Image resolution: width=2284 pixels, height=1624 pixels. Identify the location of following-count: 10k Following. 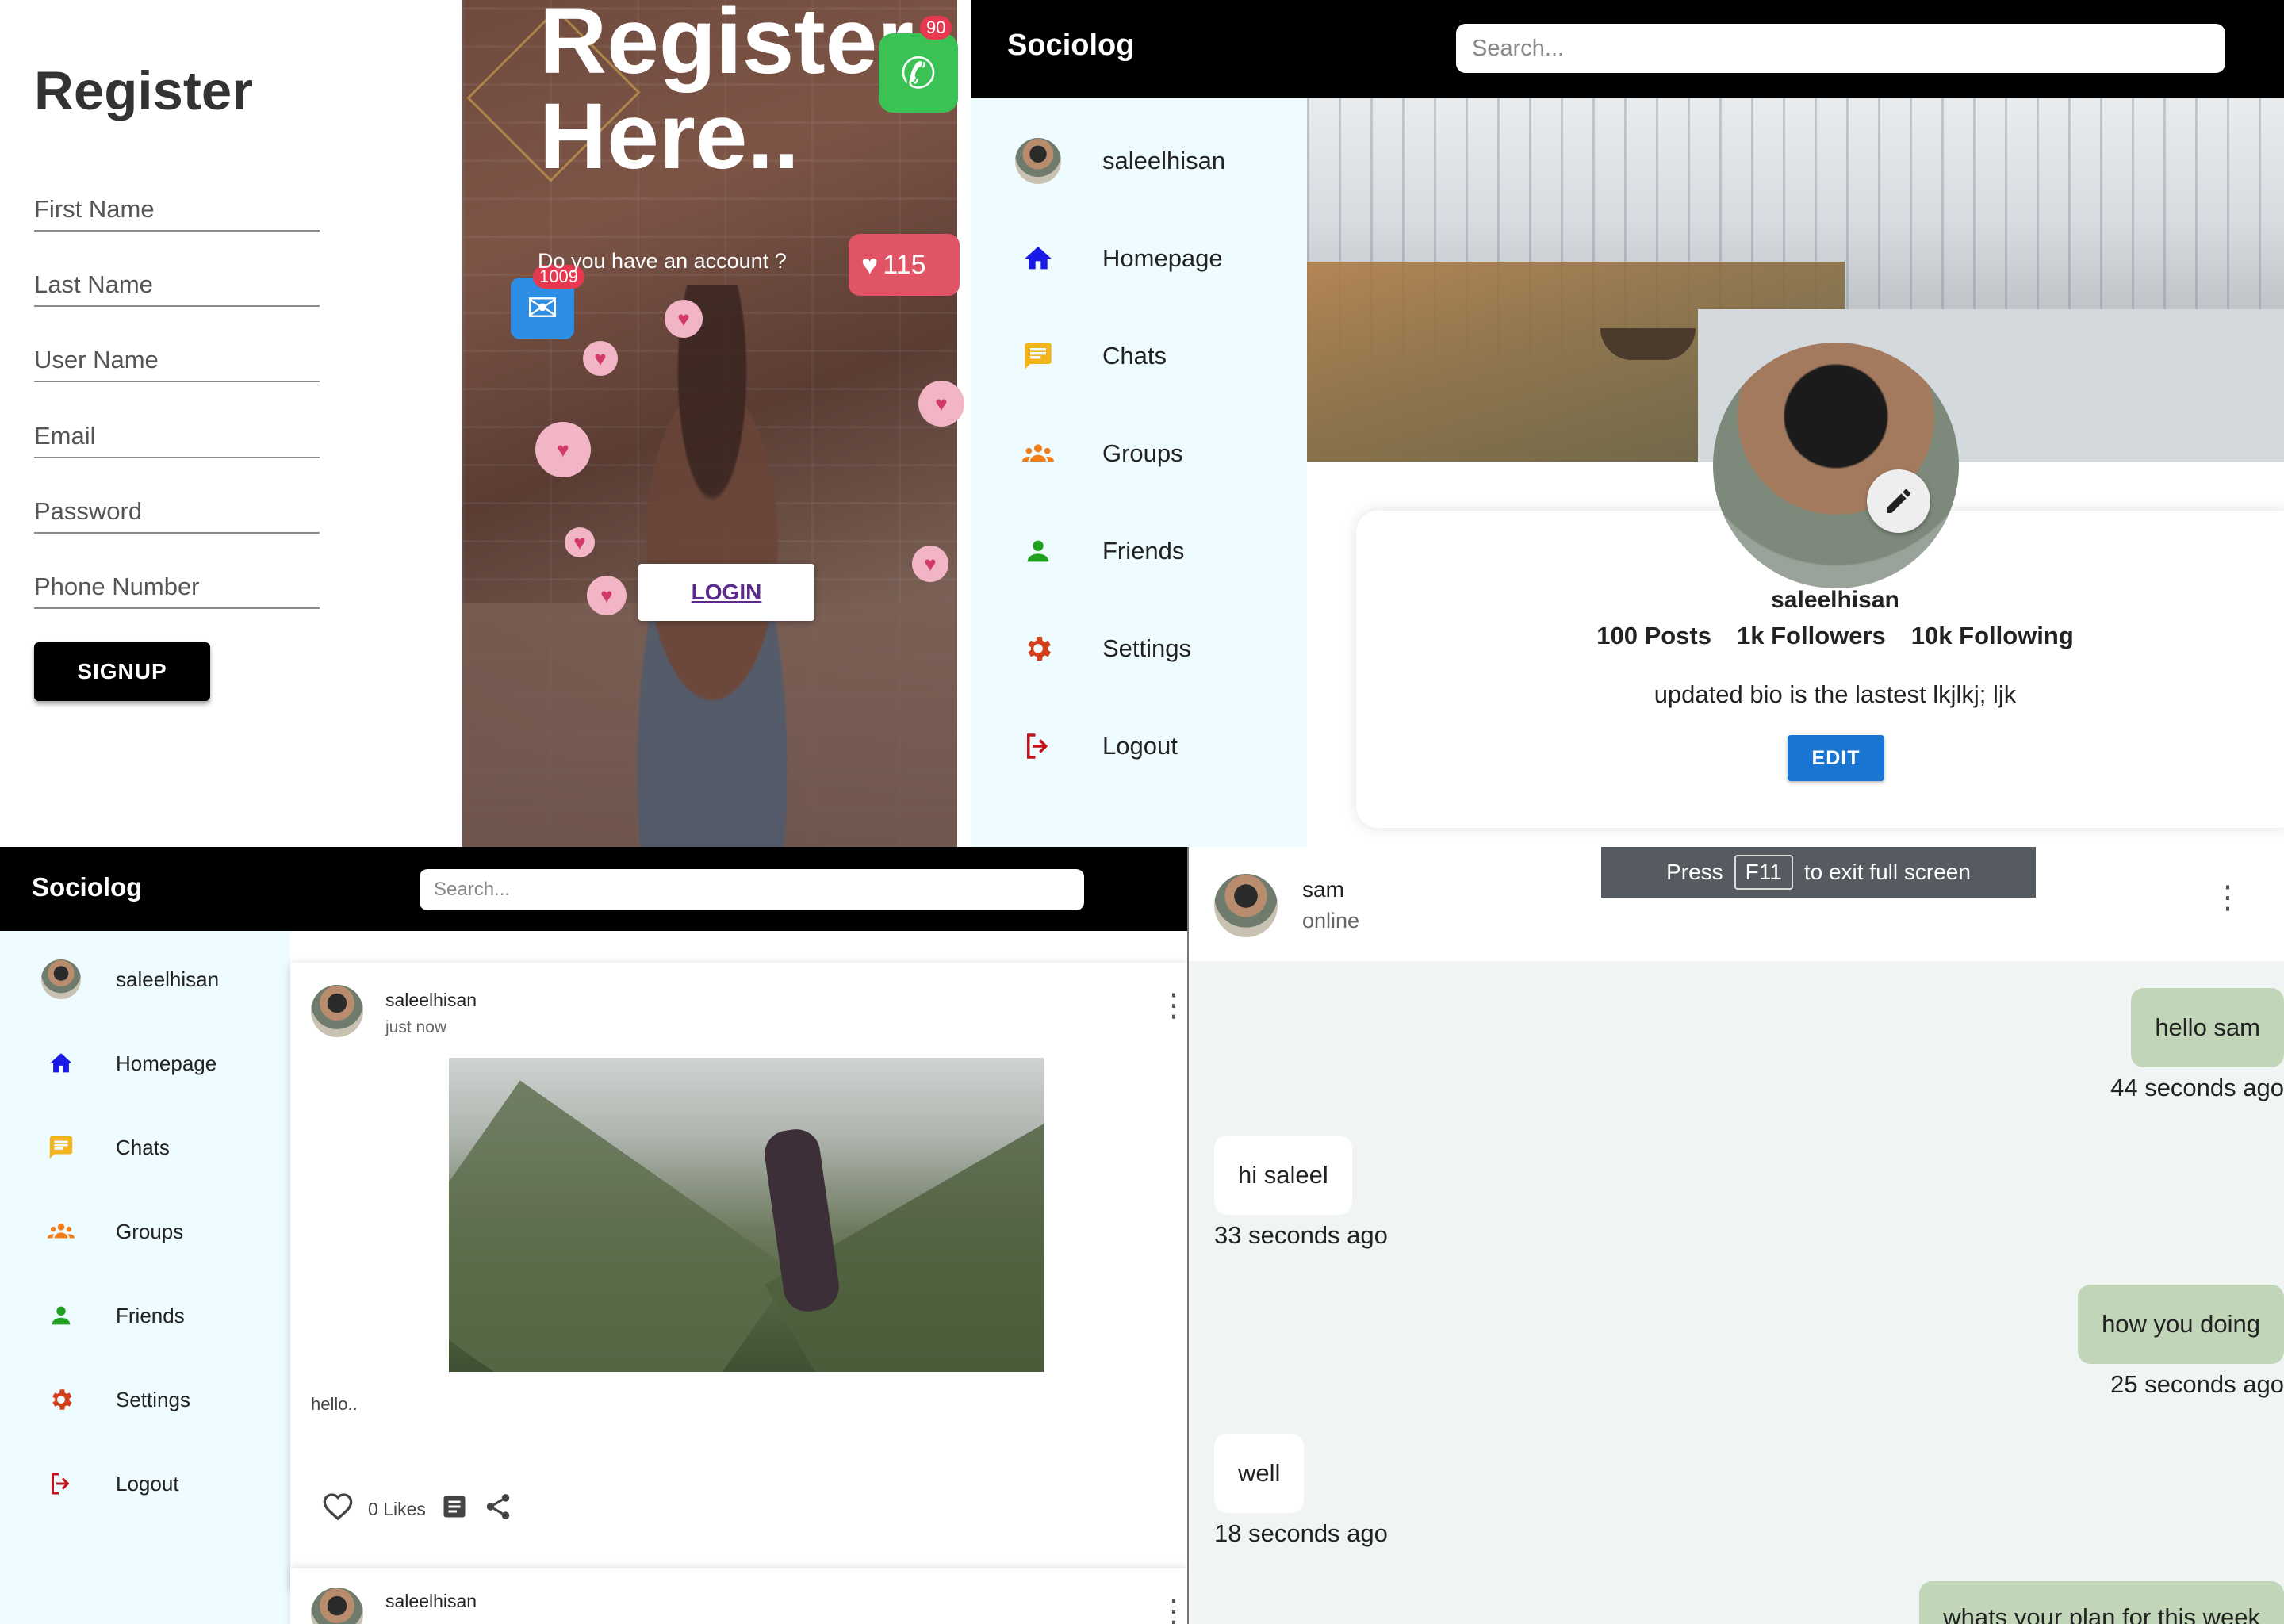
(1992, 636).